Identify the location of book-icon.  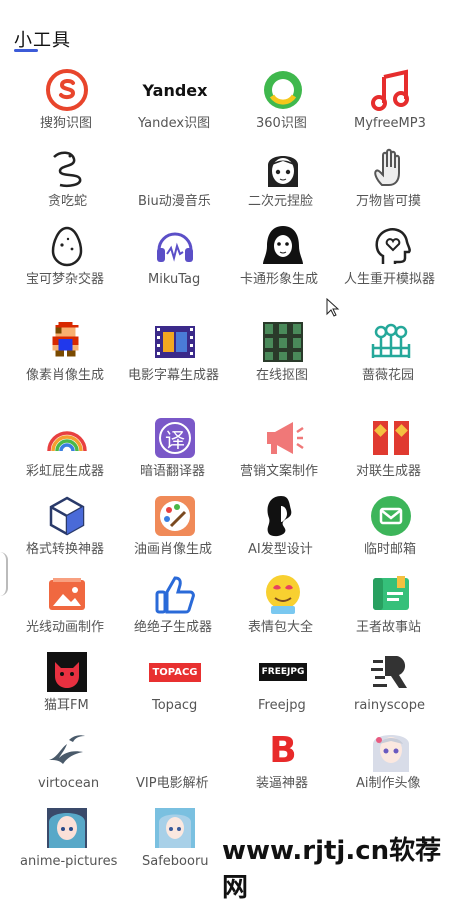
(391, 594).